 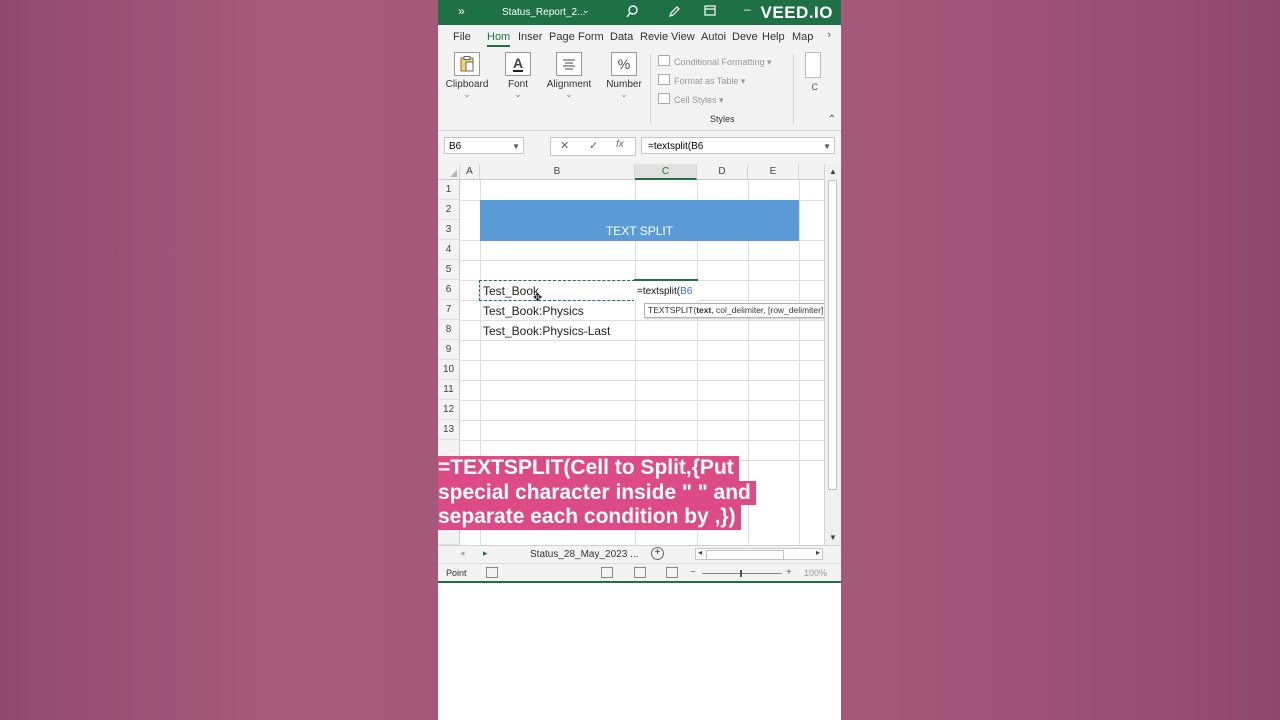 I want to click on row-header-13: 13, so click(x=449, y=430).